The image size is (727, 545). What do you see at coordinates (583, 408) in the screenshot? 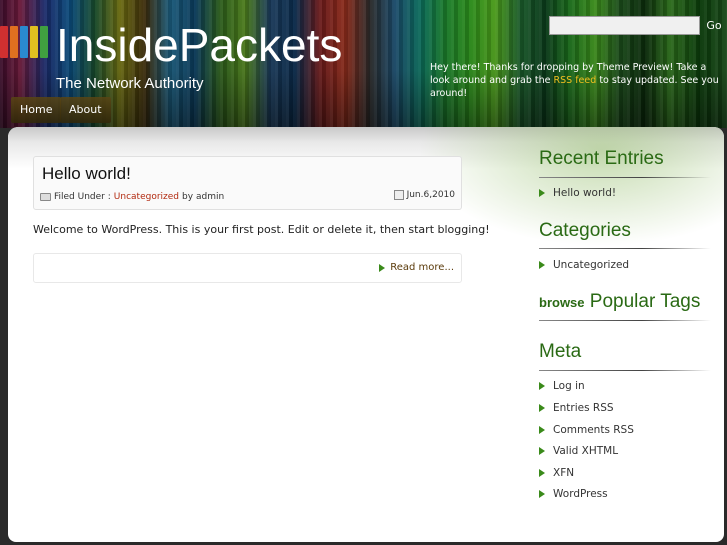
I see `sidebar-item-label: Entries RSS` at bounding box center [583, 408].